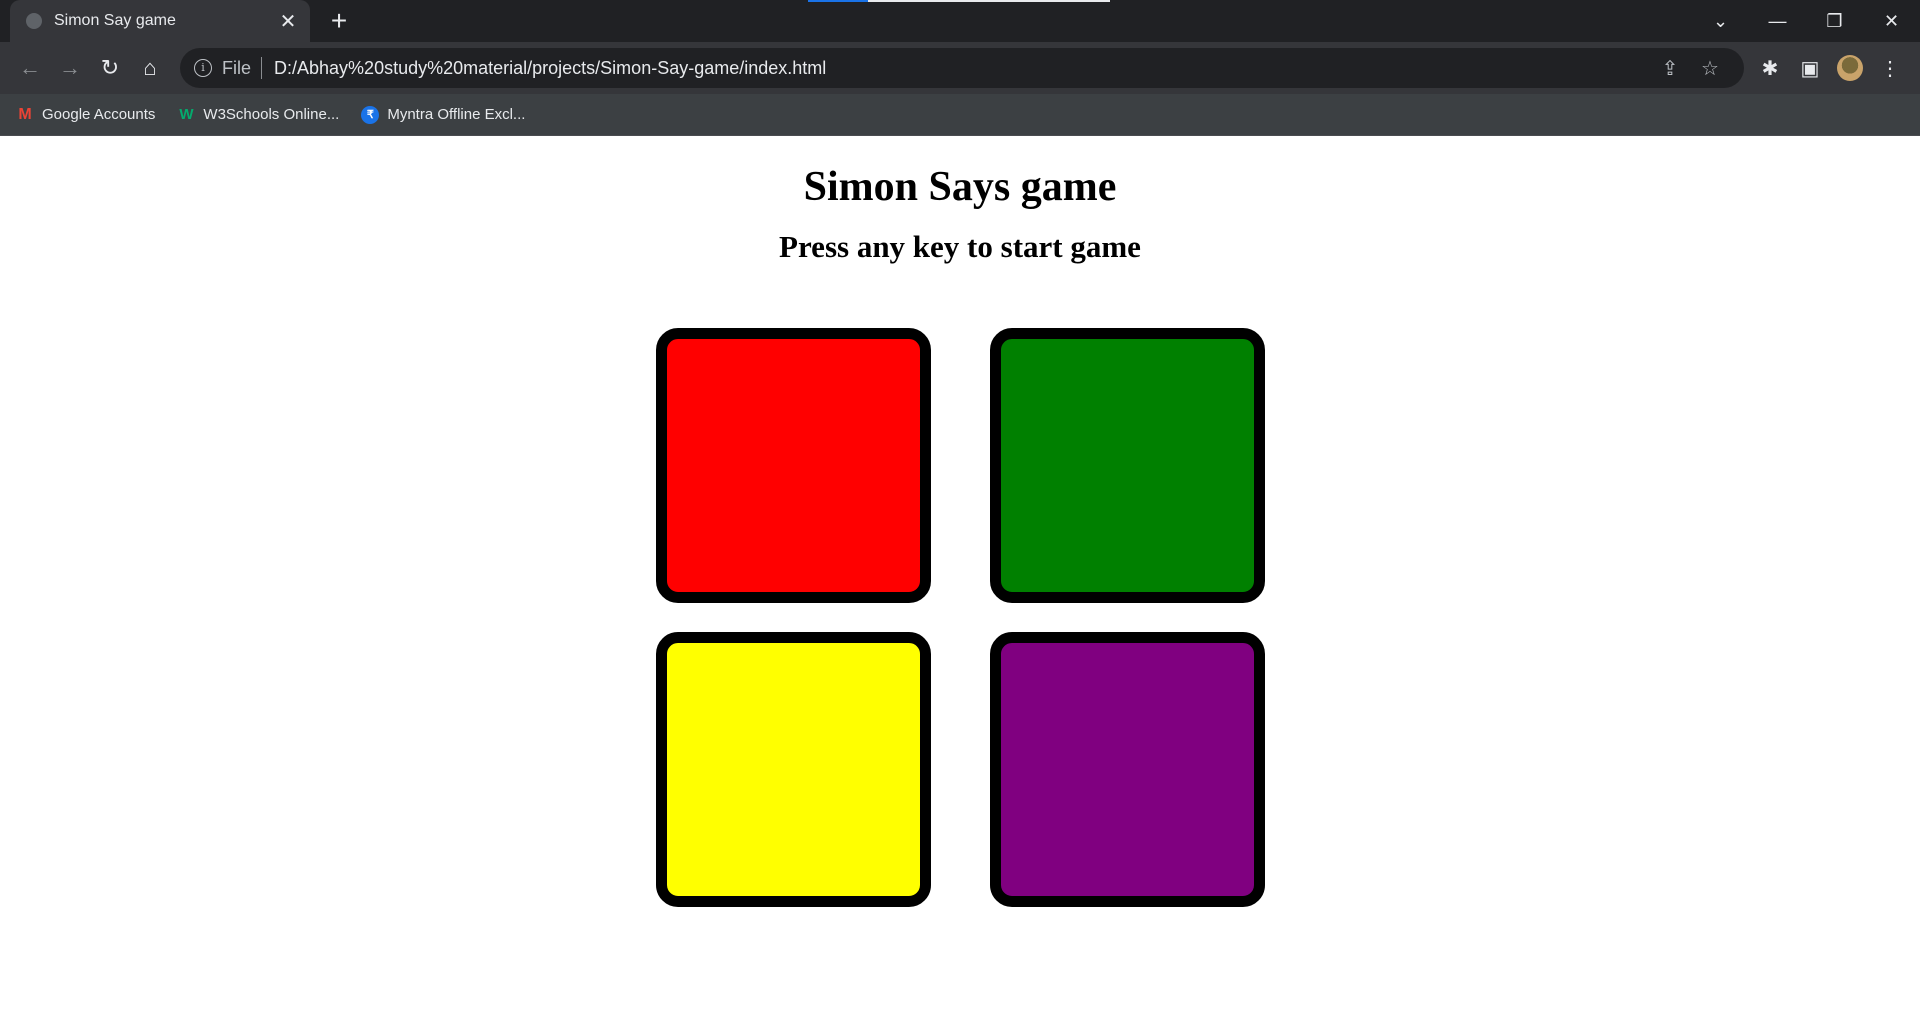 The image size is (1920, 1027). Describe the element at coordinates (1810, 68) in the screenshot. I see `side-panel-icon: ▣` at that location.